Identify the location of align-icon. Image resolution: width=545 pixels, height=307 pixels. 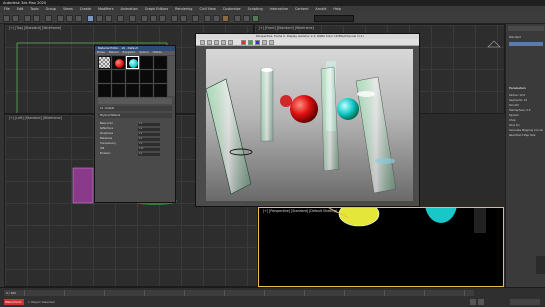
(183, 18).